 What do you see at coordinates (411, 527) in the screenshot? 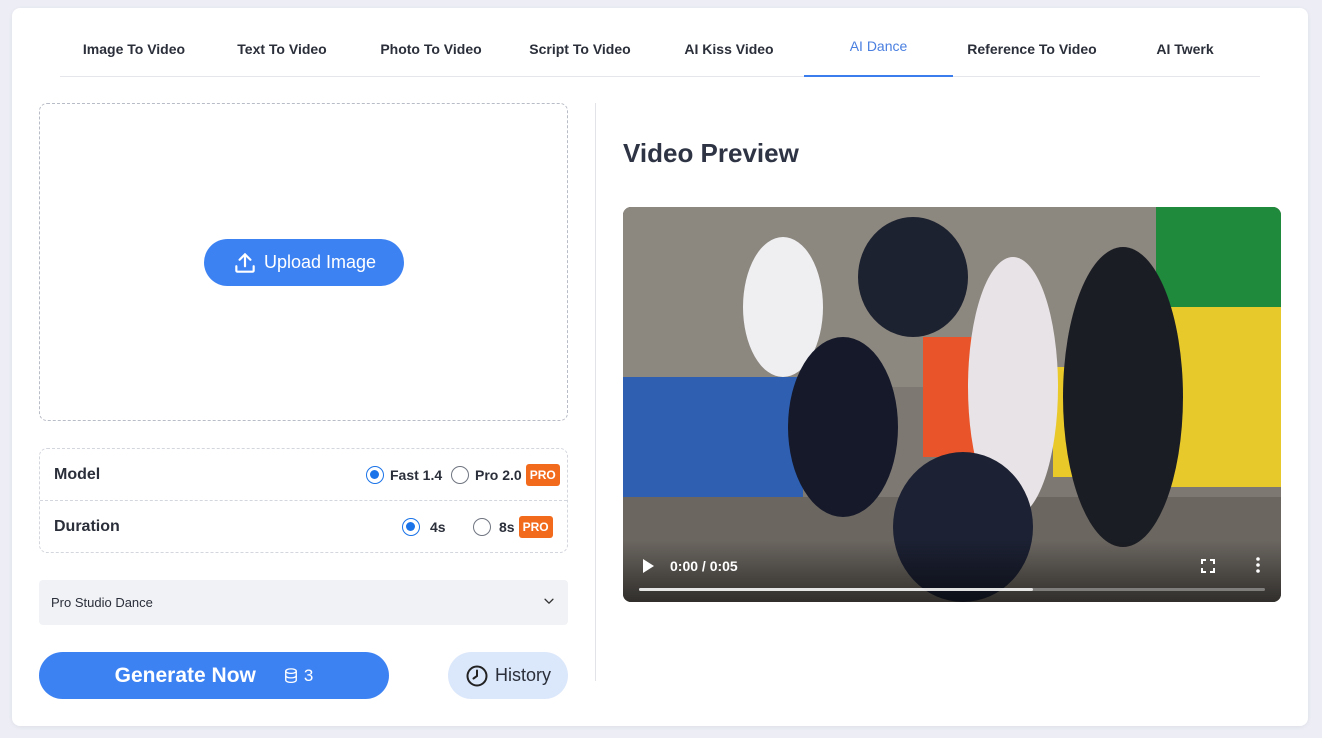
I see `radio-4s` at bounding box center [411, 527].